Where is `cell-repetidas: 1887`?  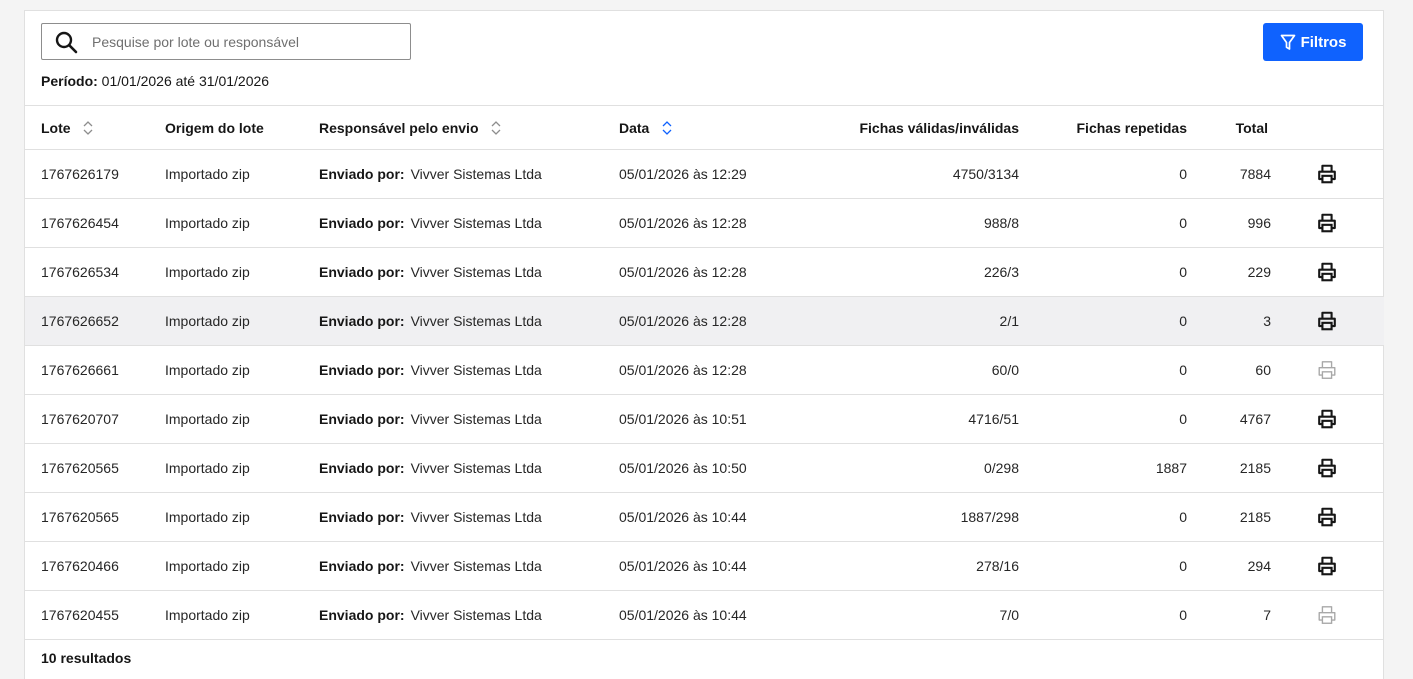
cell-repetidas: 1887 is located at coordinates (1103, 468).